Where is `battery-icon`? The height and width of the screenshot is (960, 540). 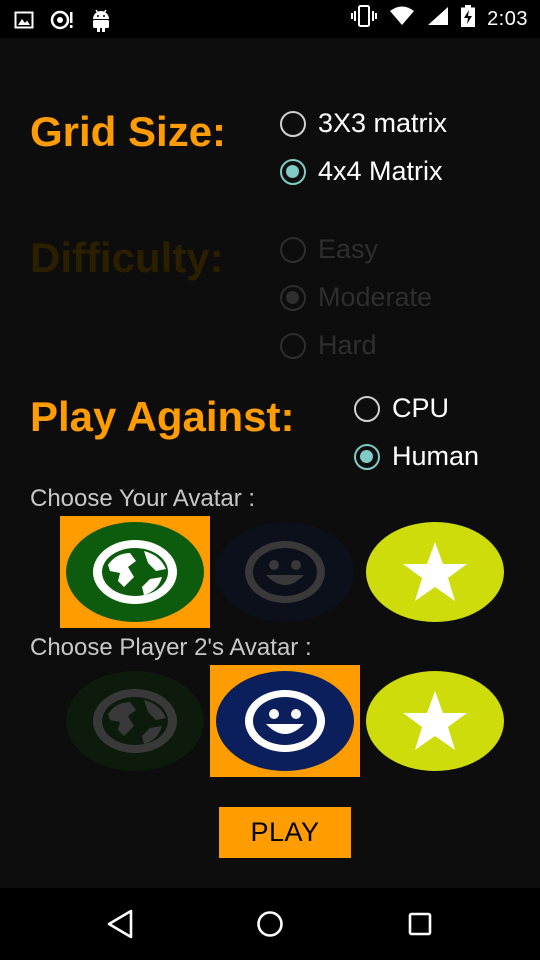 battery-icon is located at coordinates (468, 19).